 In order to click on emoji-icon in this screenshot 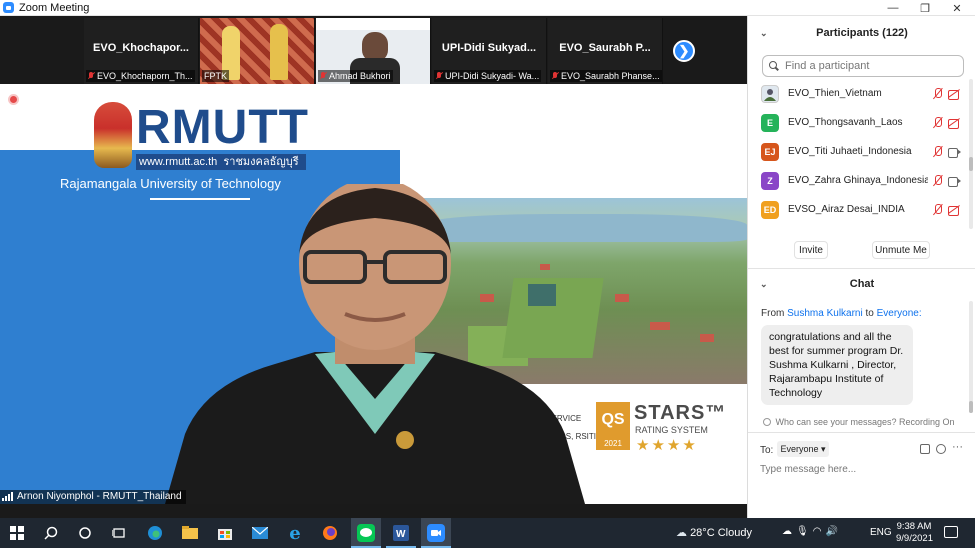, I will do `click(941, 449)`.